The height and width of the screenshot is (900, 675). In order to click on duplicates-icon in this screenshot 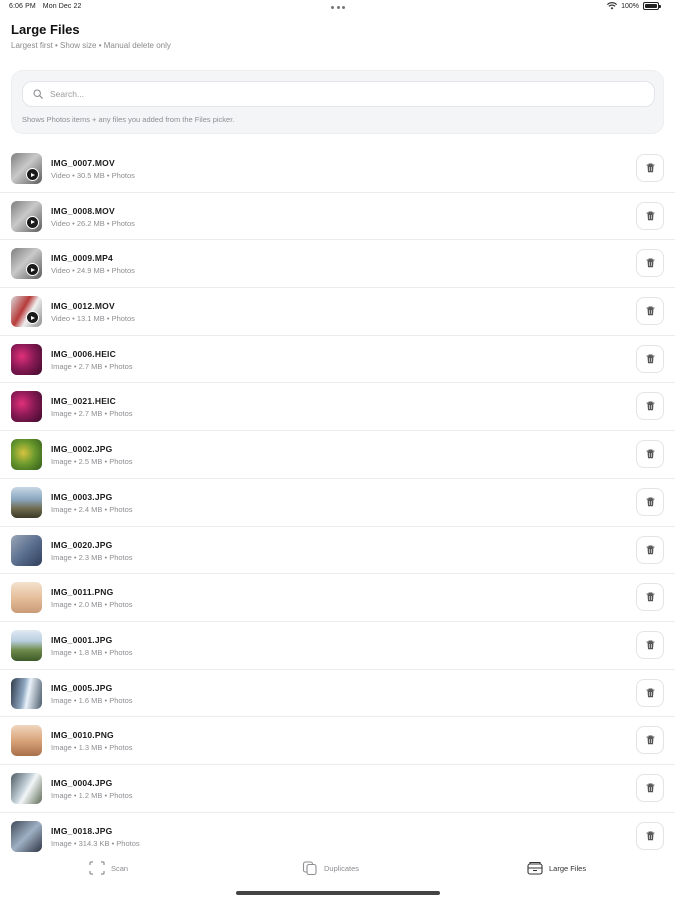, I will do `click(309, 868)`.